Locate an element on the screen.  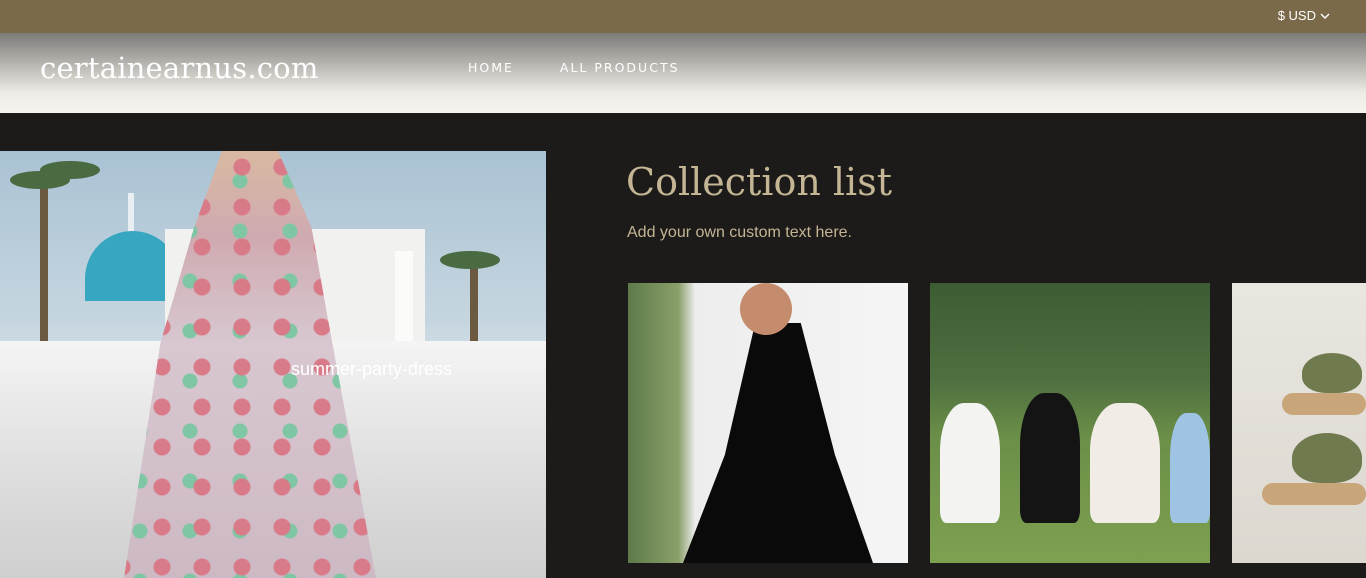
currency-selector: $ USD is located at coordinates (1304, 15).